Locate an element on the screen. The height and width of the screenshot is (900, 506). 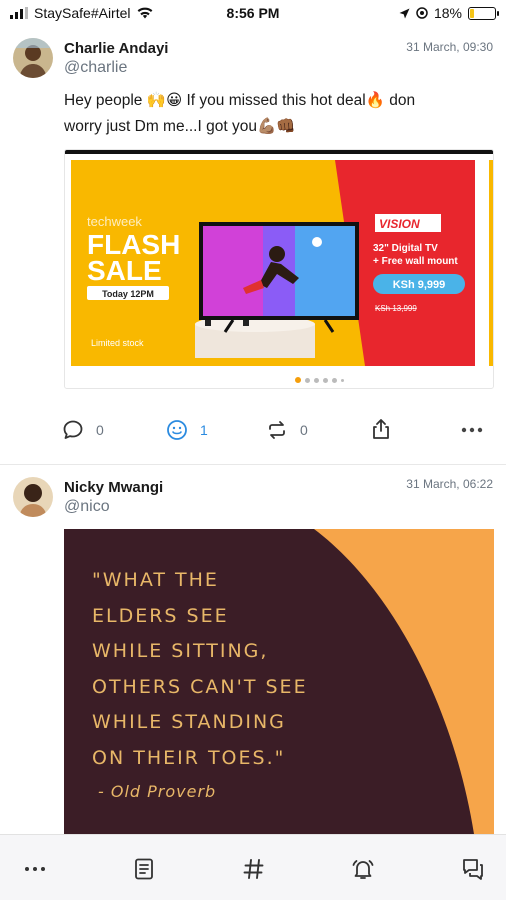
more-icon is located at coordinates (472, 430).